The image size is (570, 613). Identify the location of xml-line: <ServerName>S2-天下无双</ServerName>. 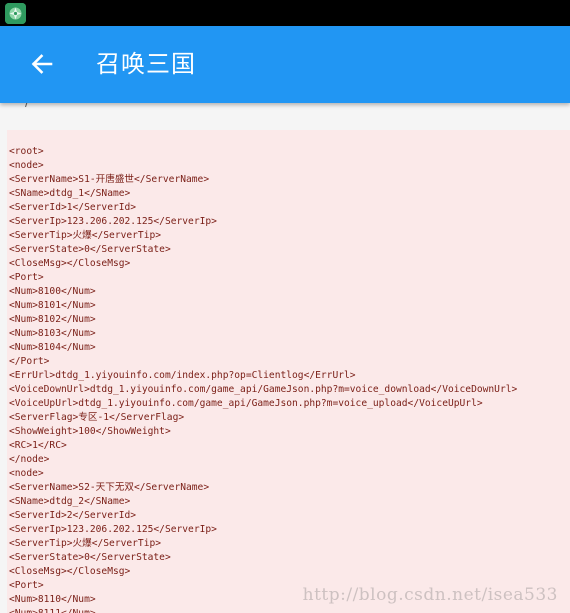
(109, 487).